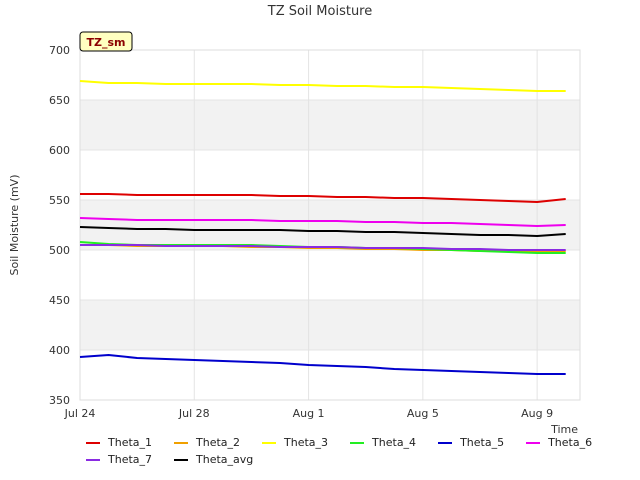 The image size is (640, 480). I want to click on legend-label: Theta_1, so click(130, 442).